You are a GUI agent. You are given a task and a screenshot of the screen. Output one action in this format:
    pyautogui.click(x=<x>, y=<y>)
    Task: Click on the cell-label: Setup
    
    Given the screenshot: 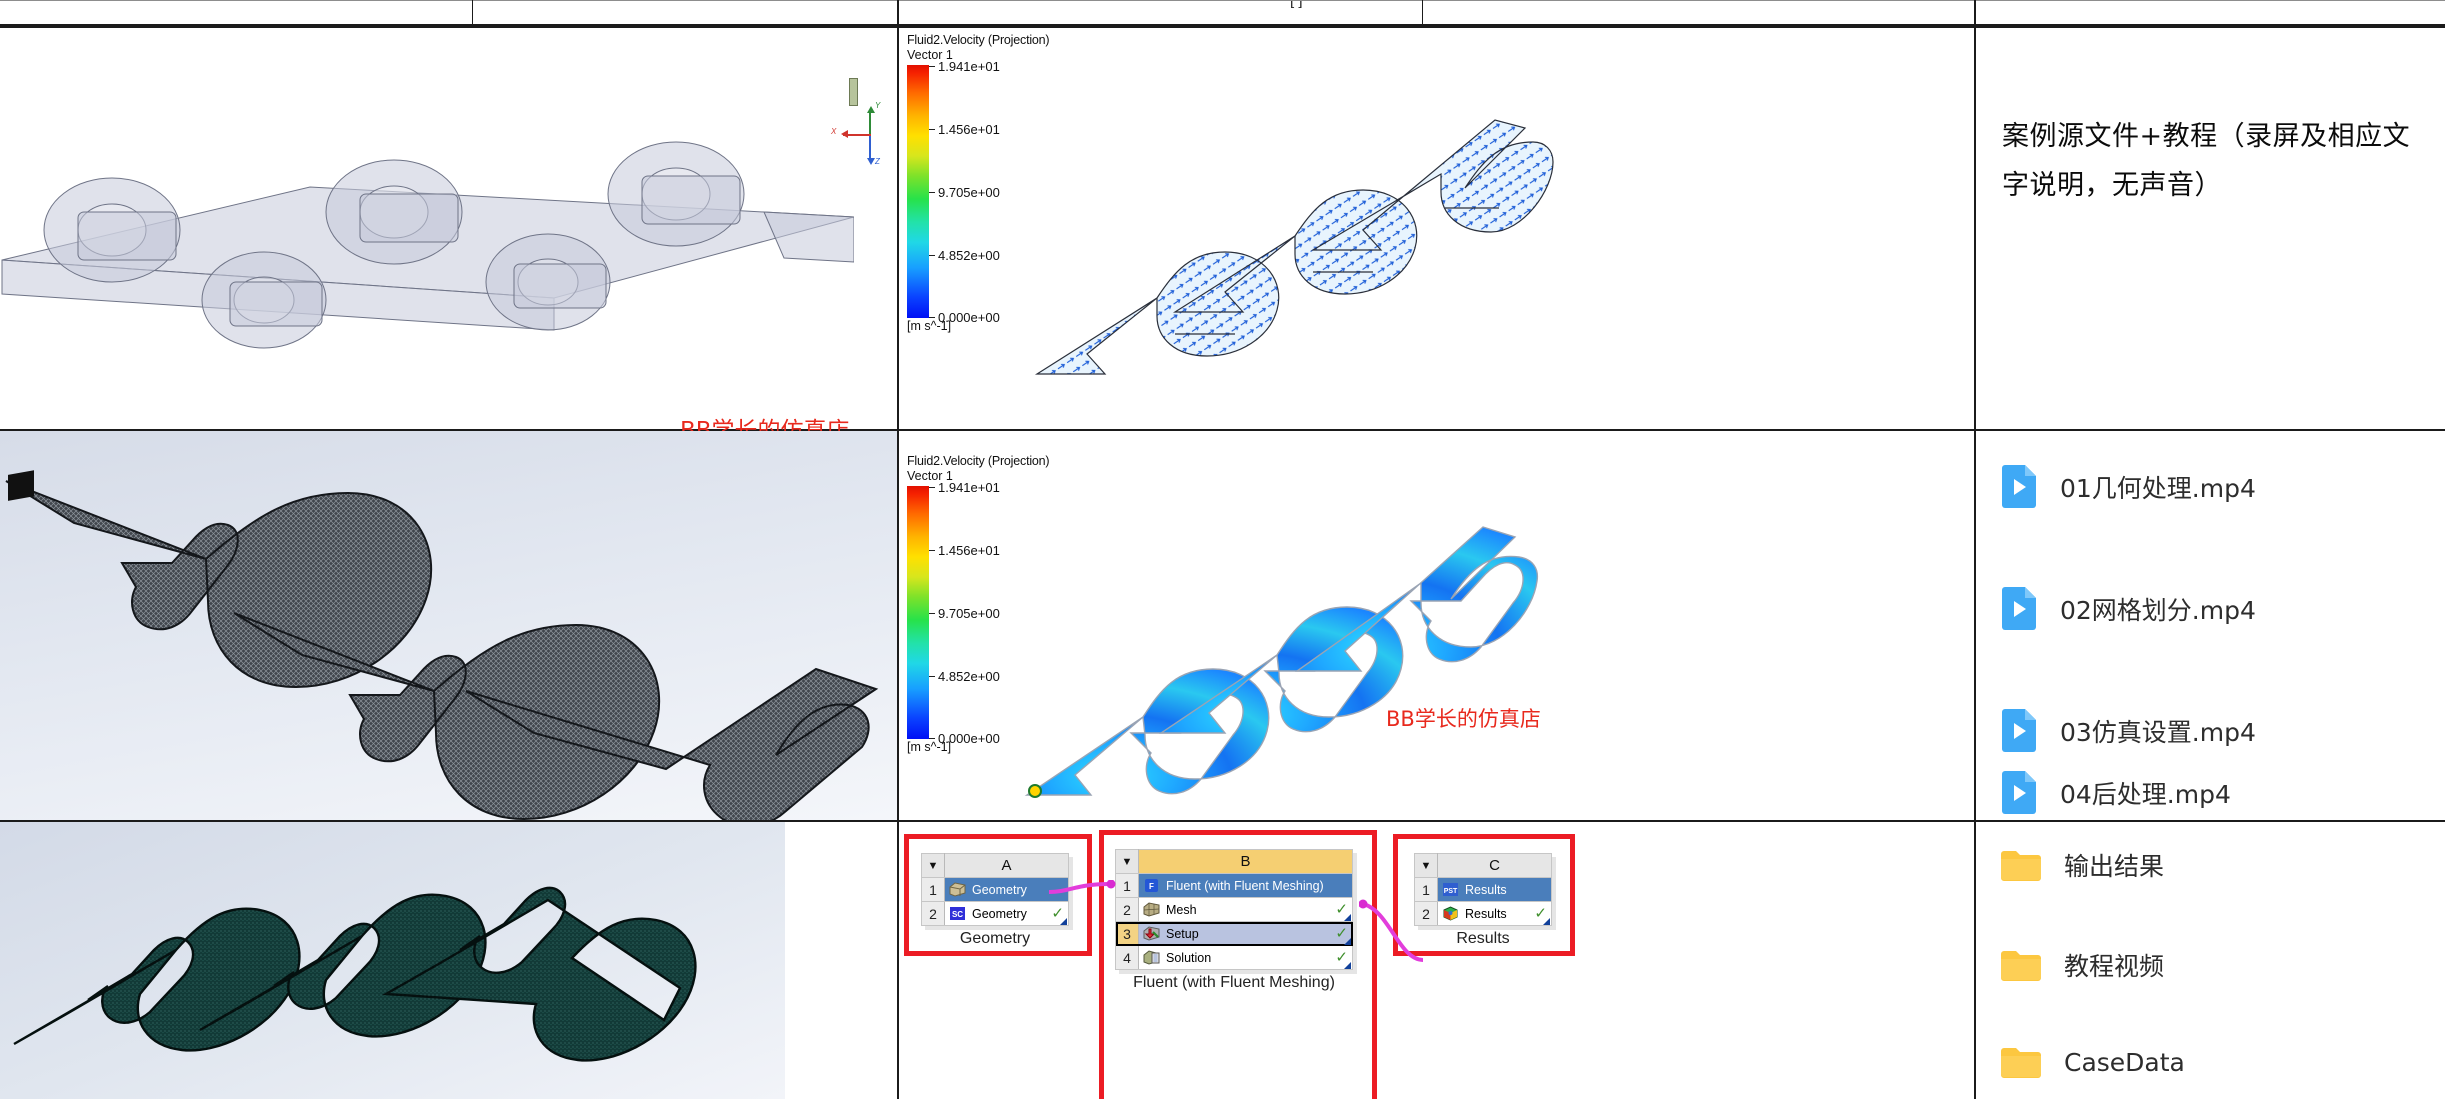 What is the action you would take?
    pyautogui.click(x=1182, y=933)
    